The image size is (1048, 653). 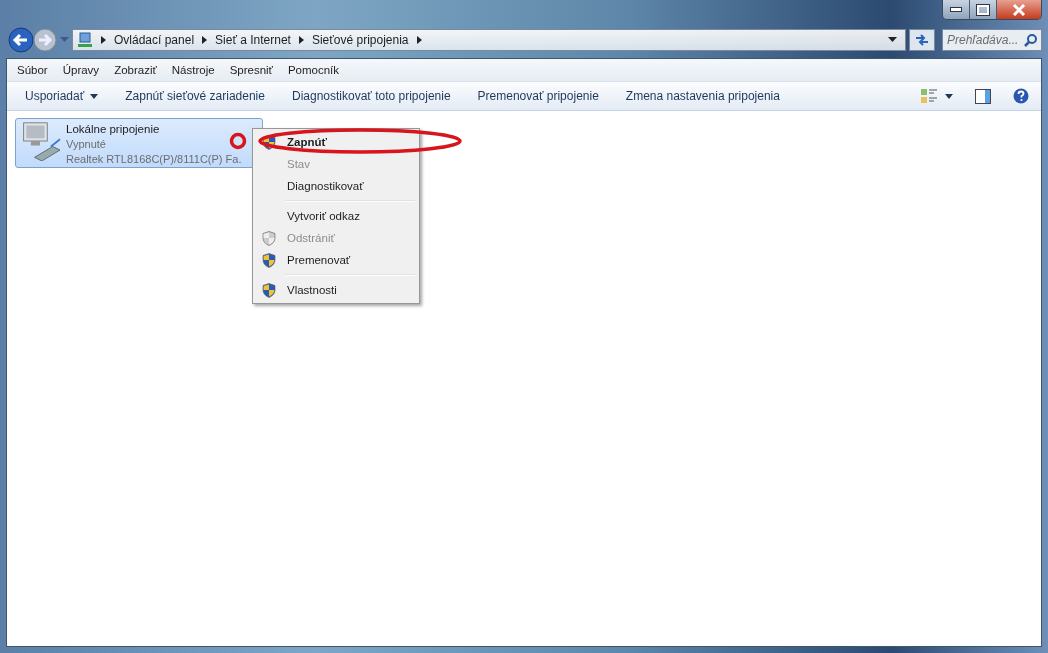 What do you see at coordinates (251, 70) in the screenshot?
I see `menu-item: Spresniť` at bounding box center [251, 70].